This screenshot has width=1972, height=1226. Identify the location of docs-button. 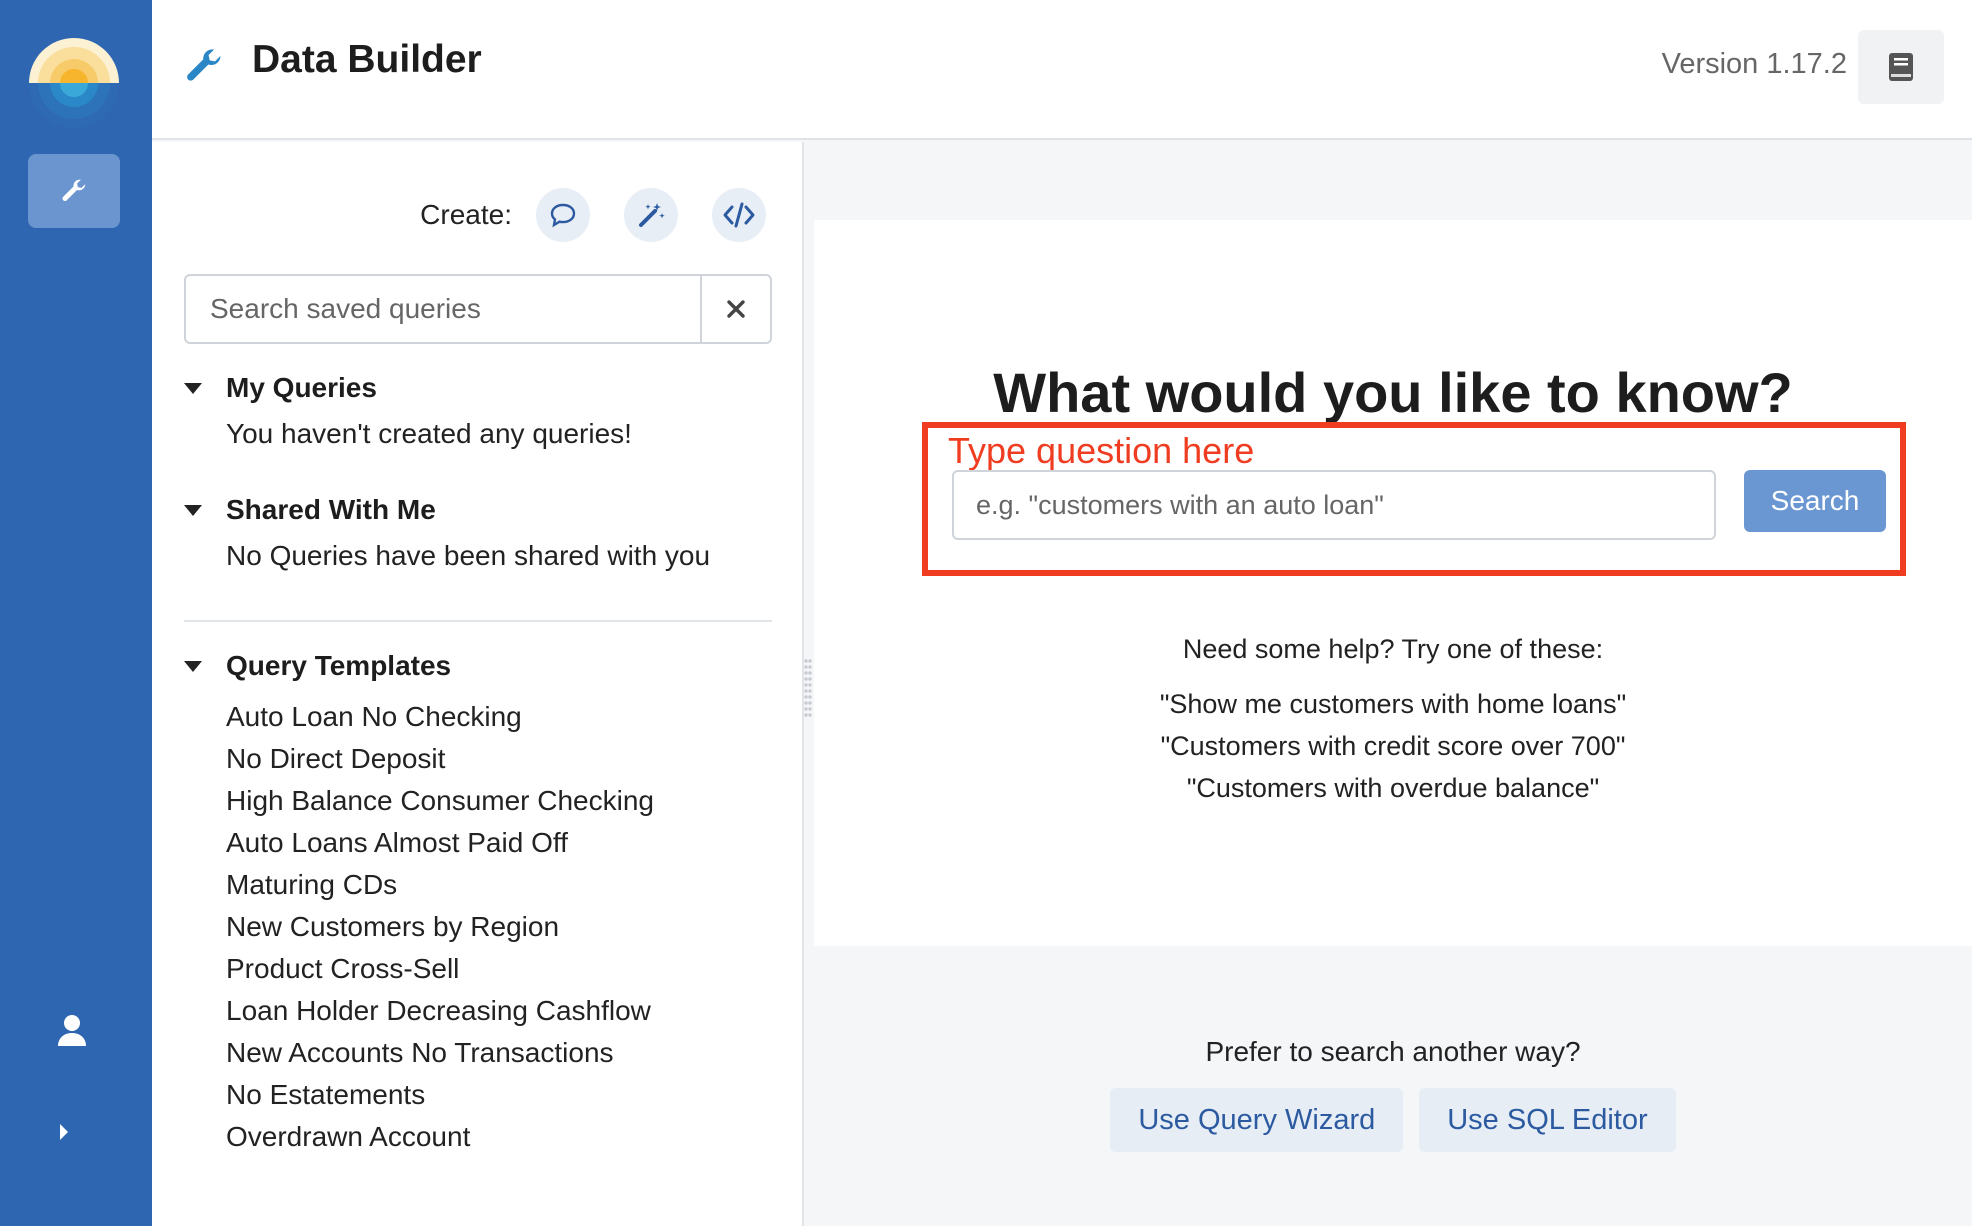
(1901, 67).